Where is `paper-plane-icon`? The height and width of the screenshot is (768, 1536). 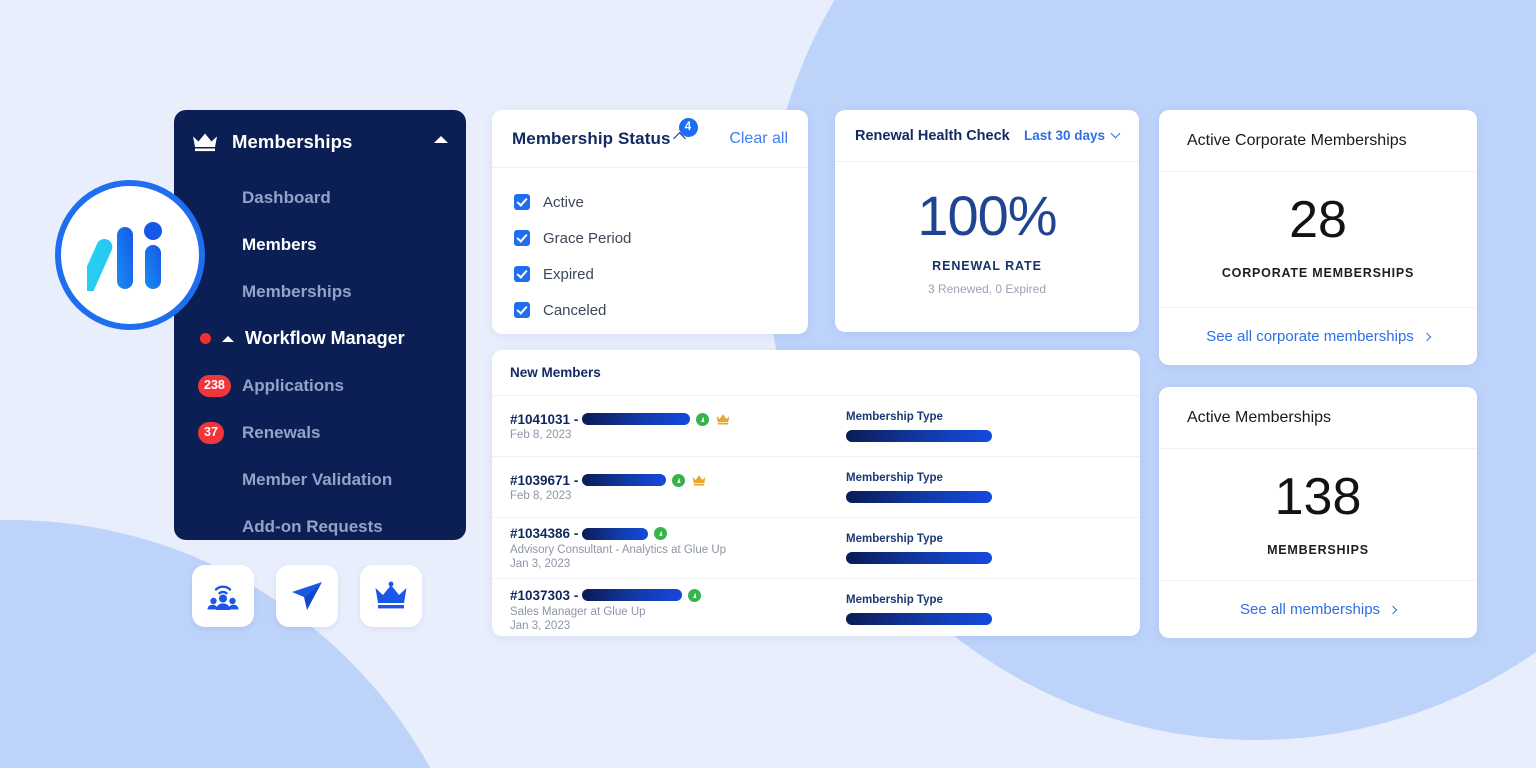 paper-plane-icon is located at coordinates (307, 596).